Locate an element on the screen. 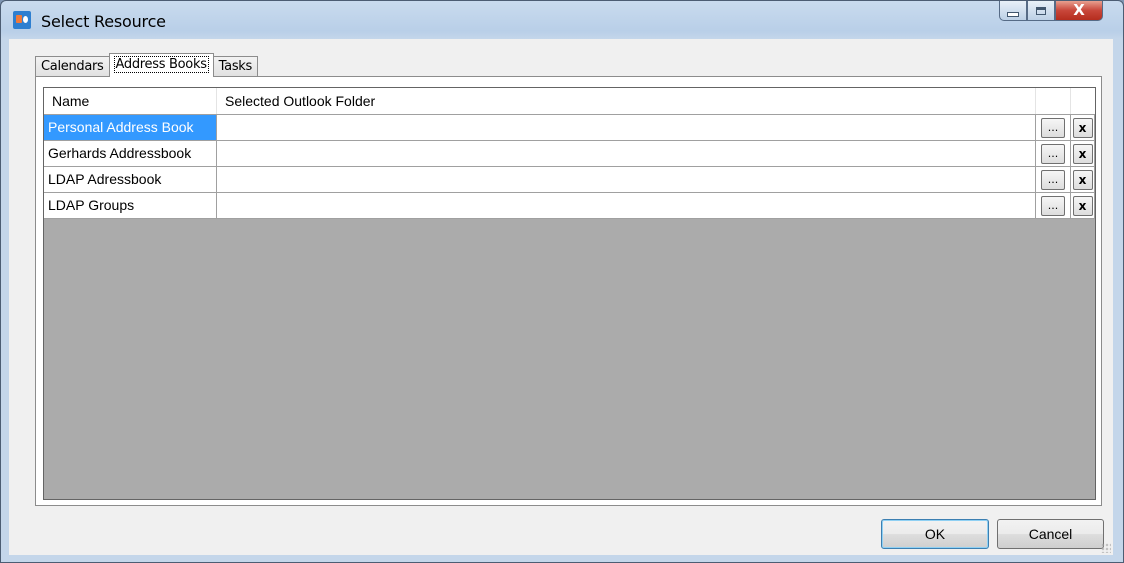 This screenshot has height=563, width=1124. table-row: Gerhards Addressbook ... x is located at coordinates (569, 154).